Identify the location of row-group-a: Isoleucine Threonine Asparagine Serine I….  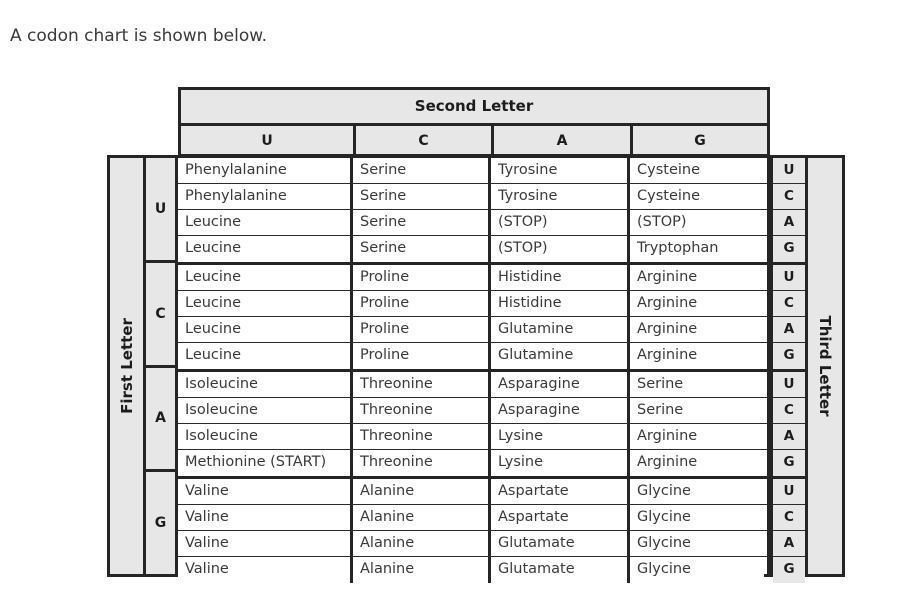
(472, 425).